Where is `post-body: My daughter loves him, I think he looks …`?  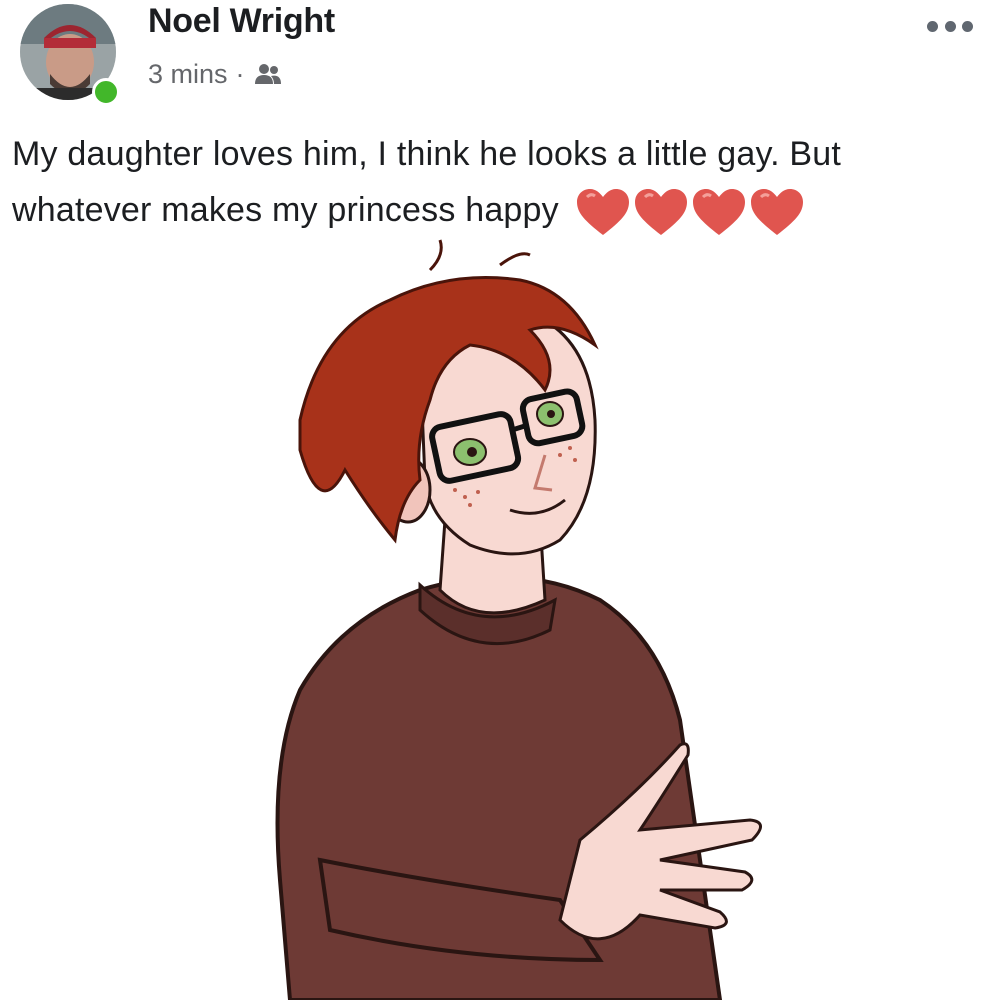
post-body: My daughter loves him, I think he looks … is located at coordinates (499, 182).